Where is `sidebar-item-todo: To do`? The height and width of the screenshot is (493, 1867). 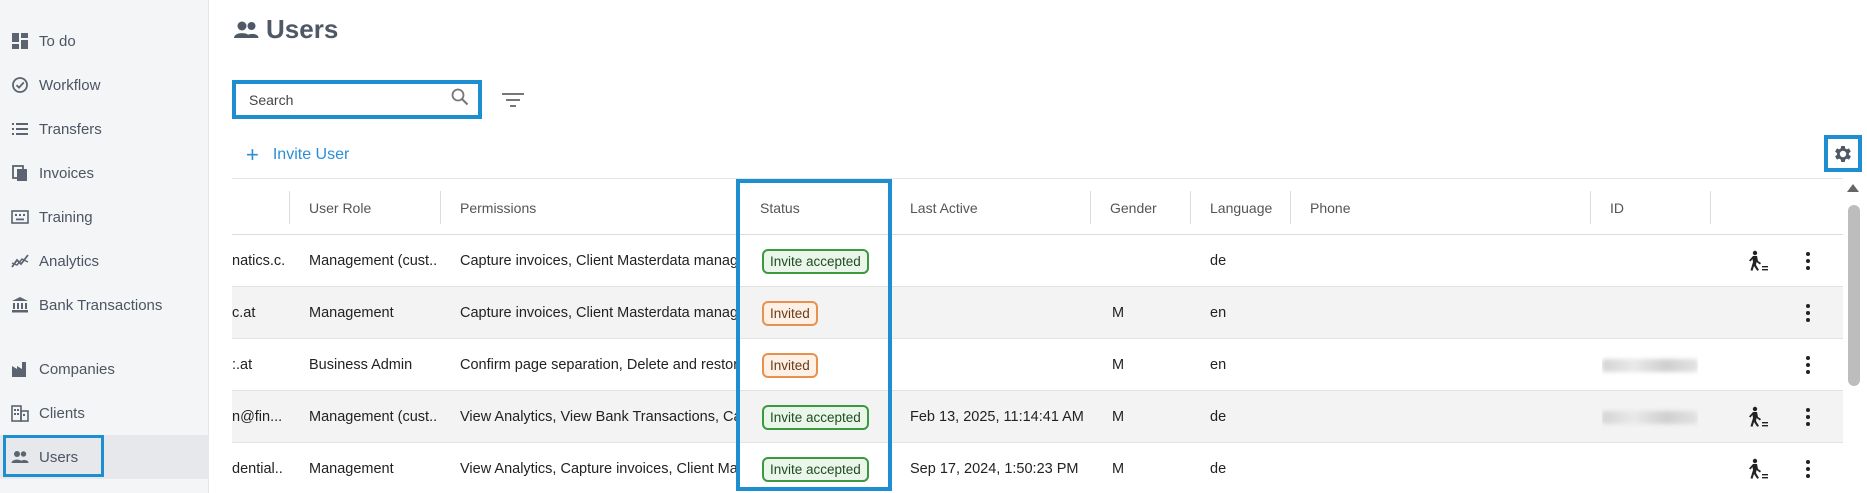
sidebar-item-todo: To do is located at coordinates (104, 41).